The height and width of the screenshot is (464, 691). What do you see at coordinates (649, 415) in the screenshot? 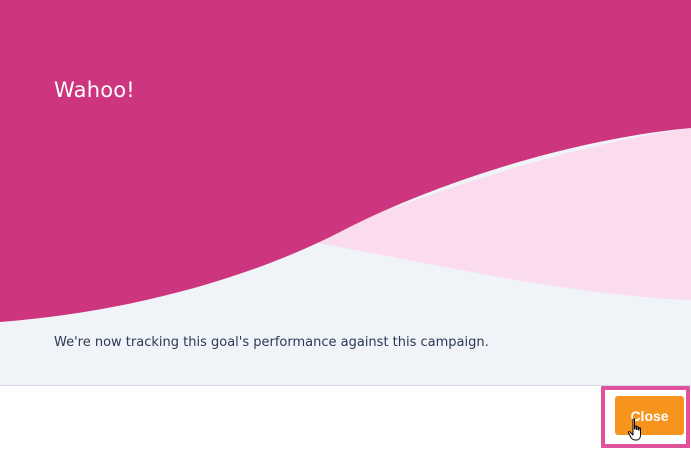
I see `close-button: Close` at bounding box center [649, 415].